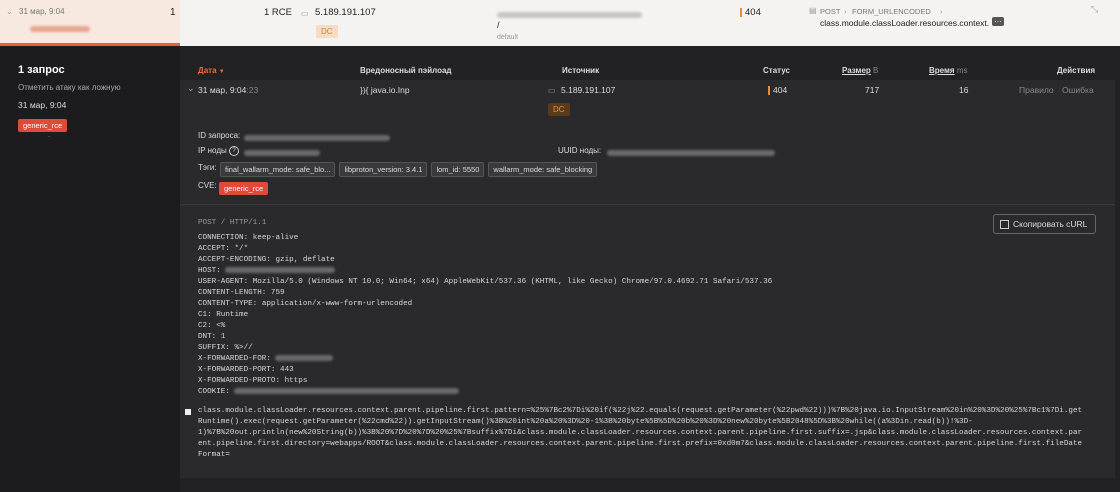  What do you see at coordinates (232, 223) in the screenshot?
I see `request-line: POST / HTTP/1.1` at bounding box center [232, 223].